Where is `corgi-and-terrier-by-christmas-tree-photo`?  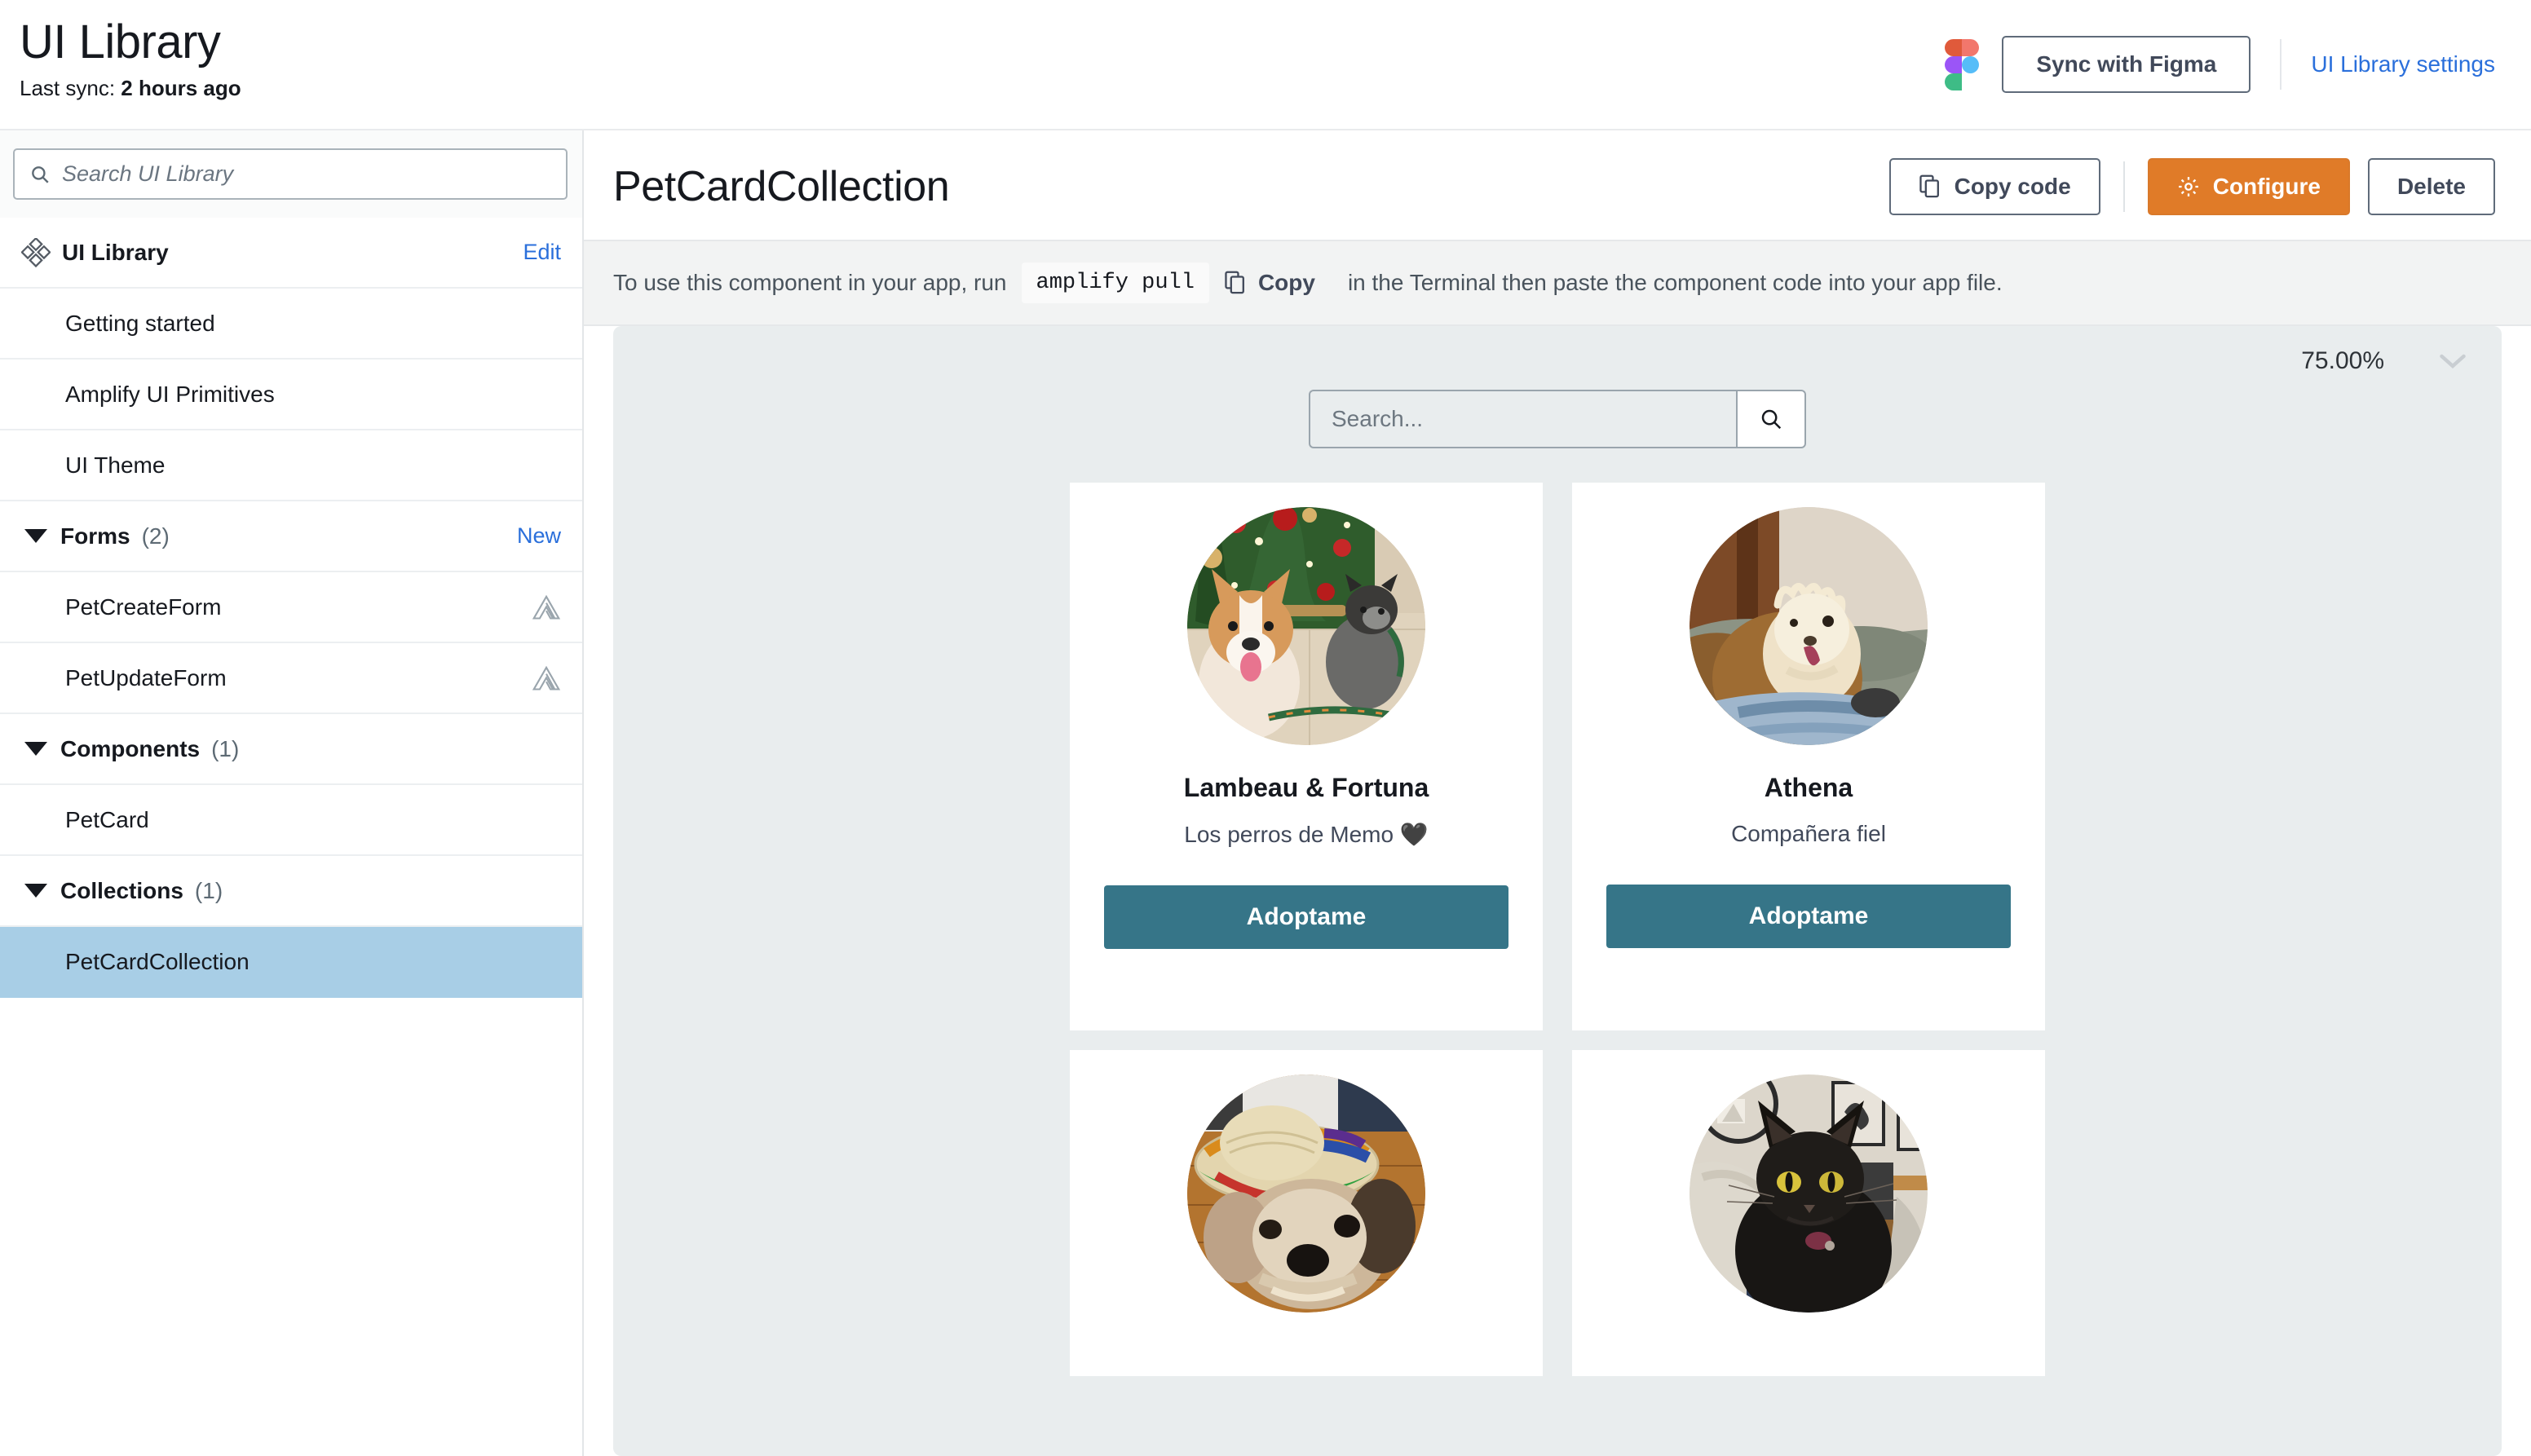
corgi-and-terrier-by-christmas-tree-photo is located at coordinates (1306, 626).